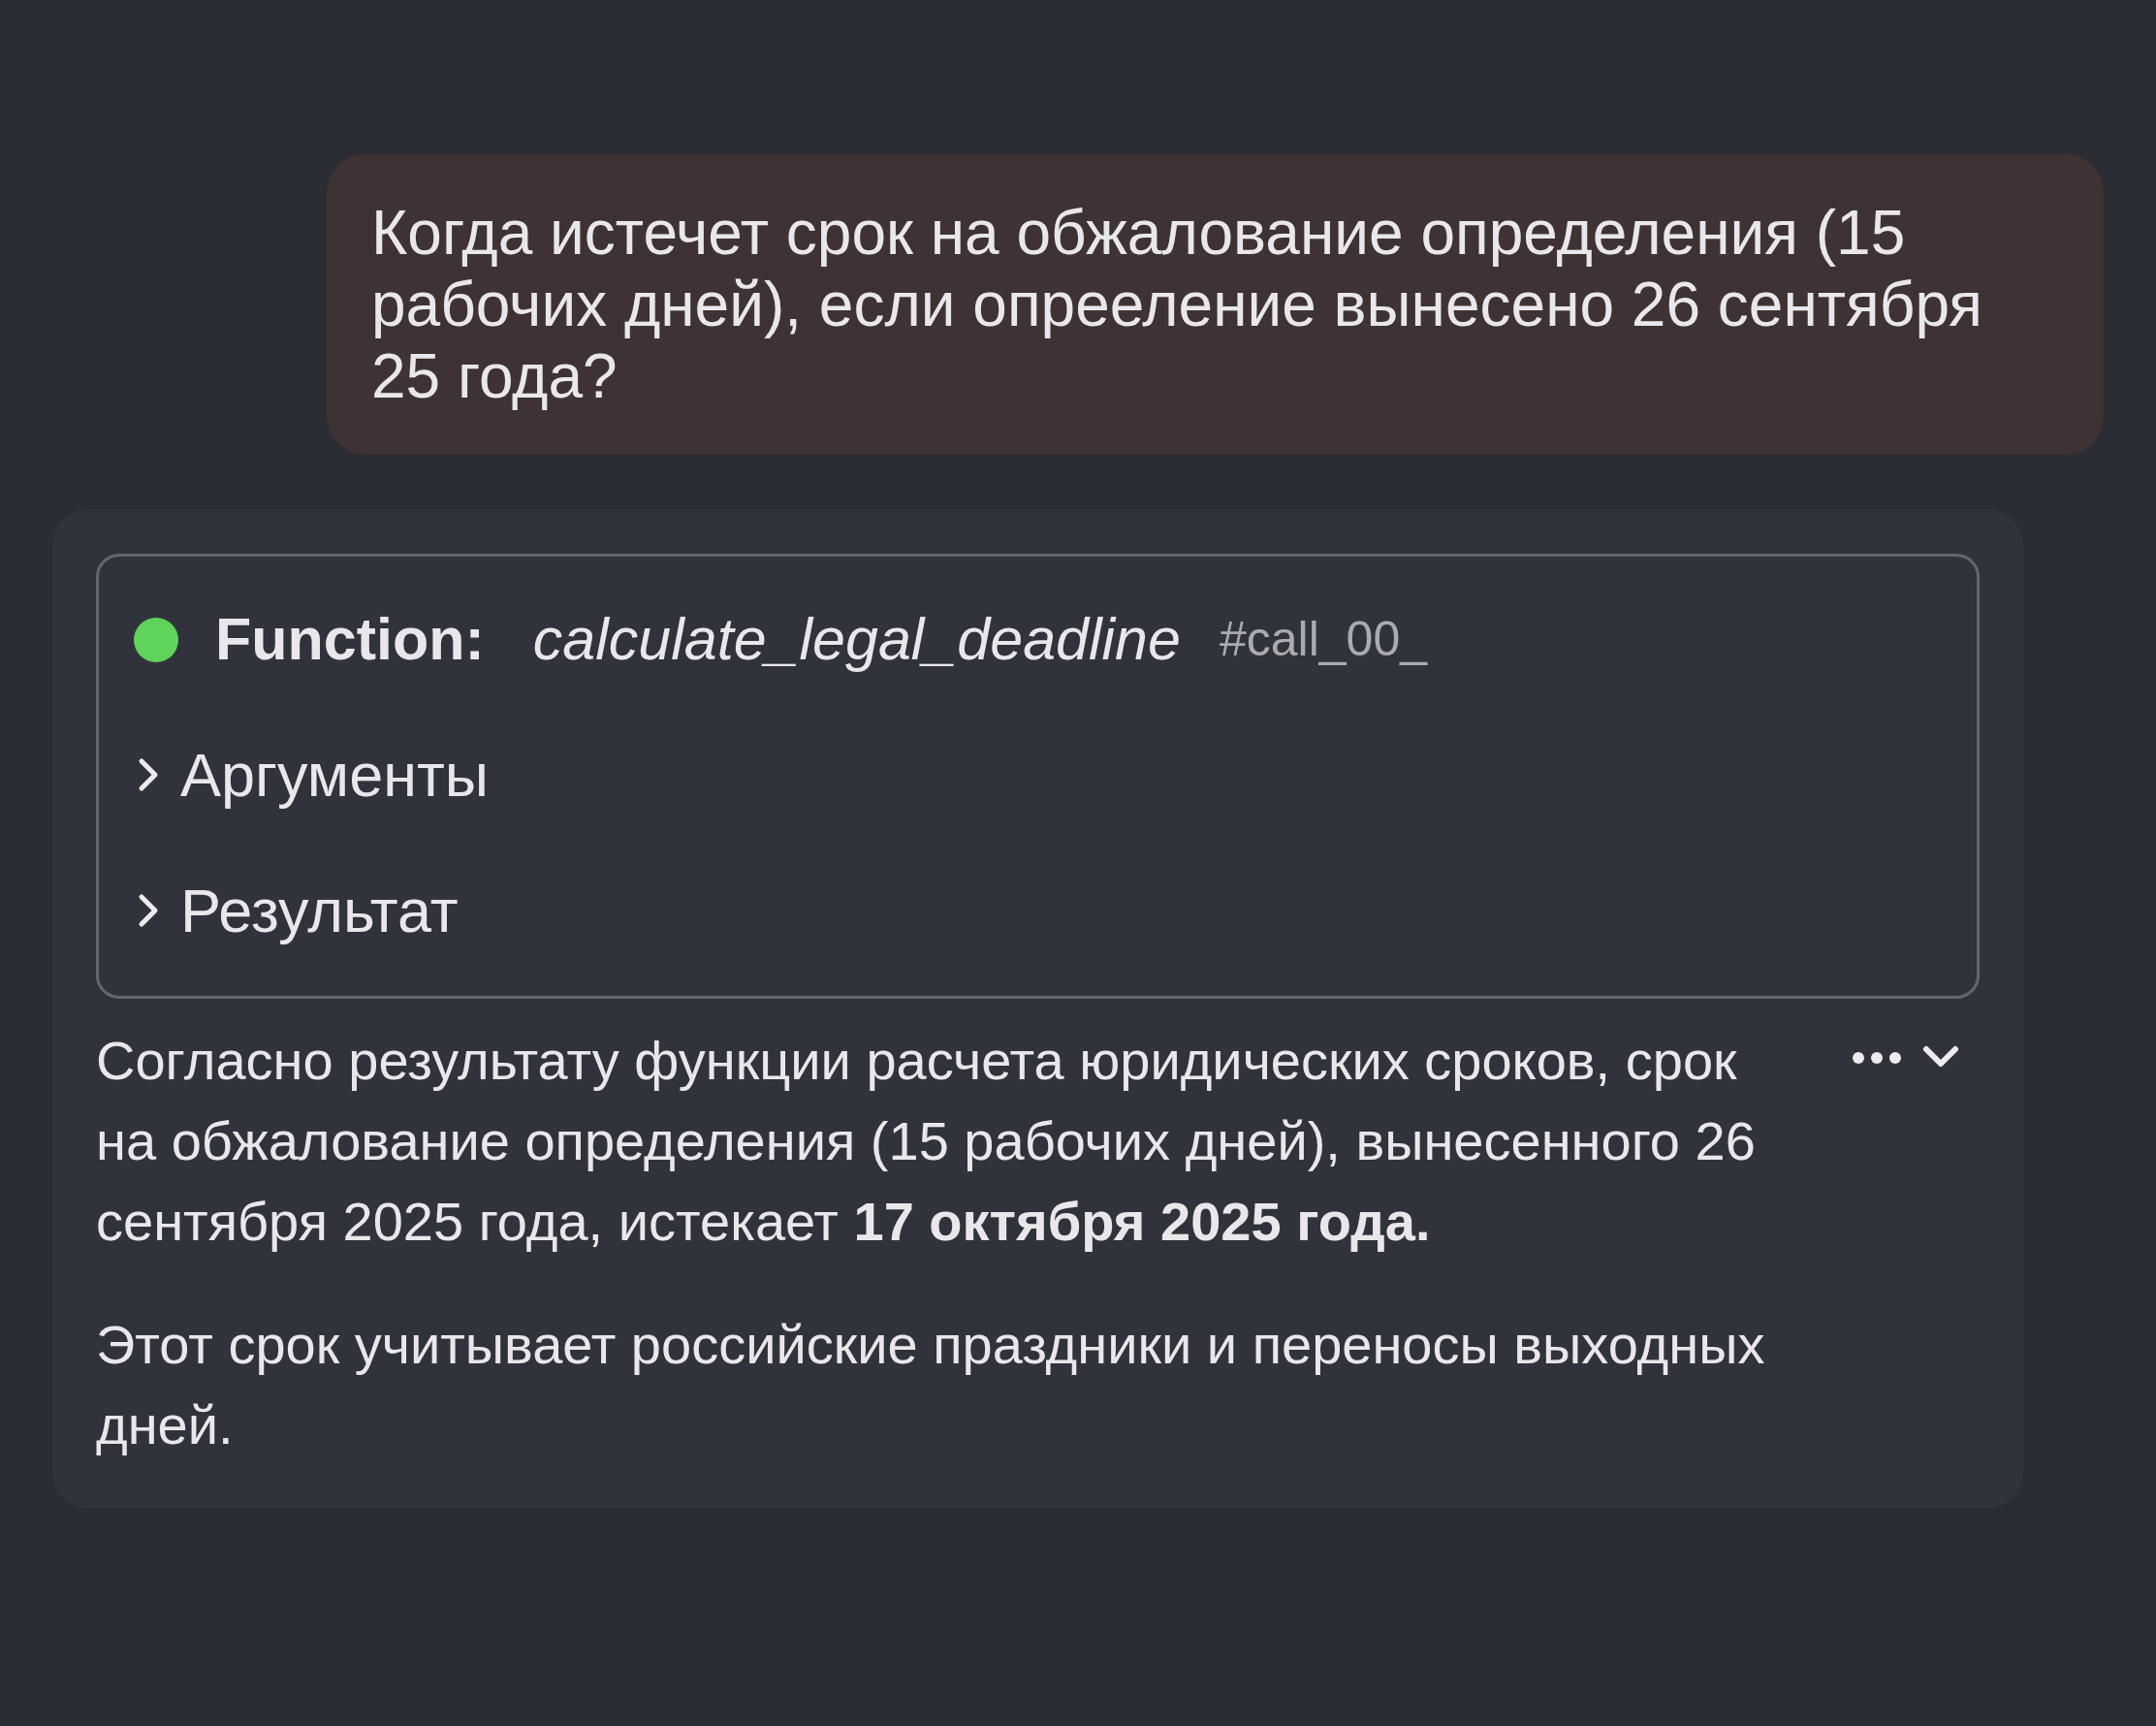 This screenshot has height=1726, width=2156. I want to click on response-paragraph: Этот срок учитывает российские праздники и переносы выходных дней., so click(931, 1384).